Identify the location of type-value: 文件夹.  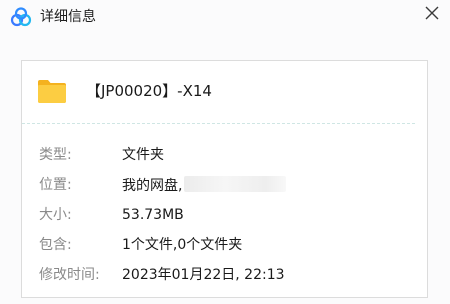
(143, 155).